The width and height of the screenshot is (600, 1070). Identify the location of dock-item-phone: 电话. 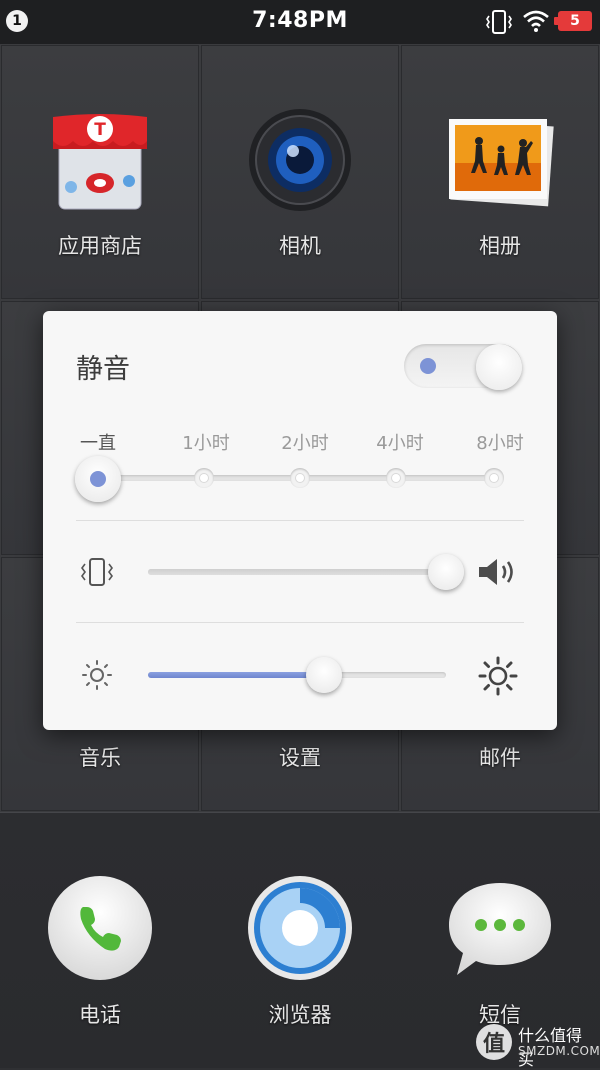
(100, 940).